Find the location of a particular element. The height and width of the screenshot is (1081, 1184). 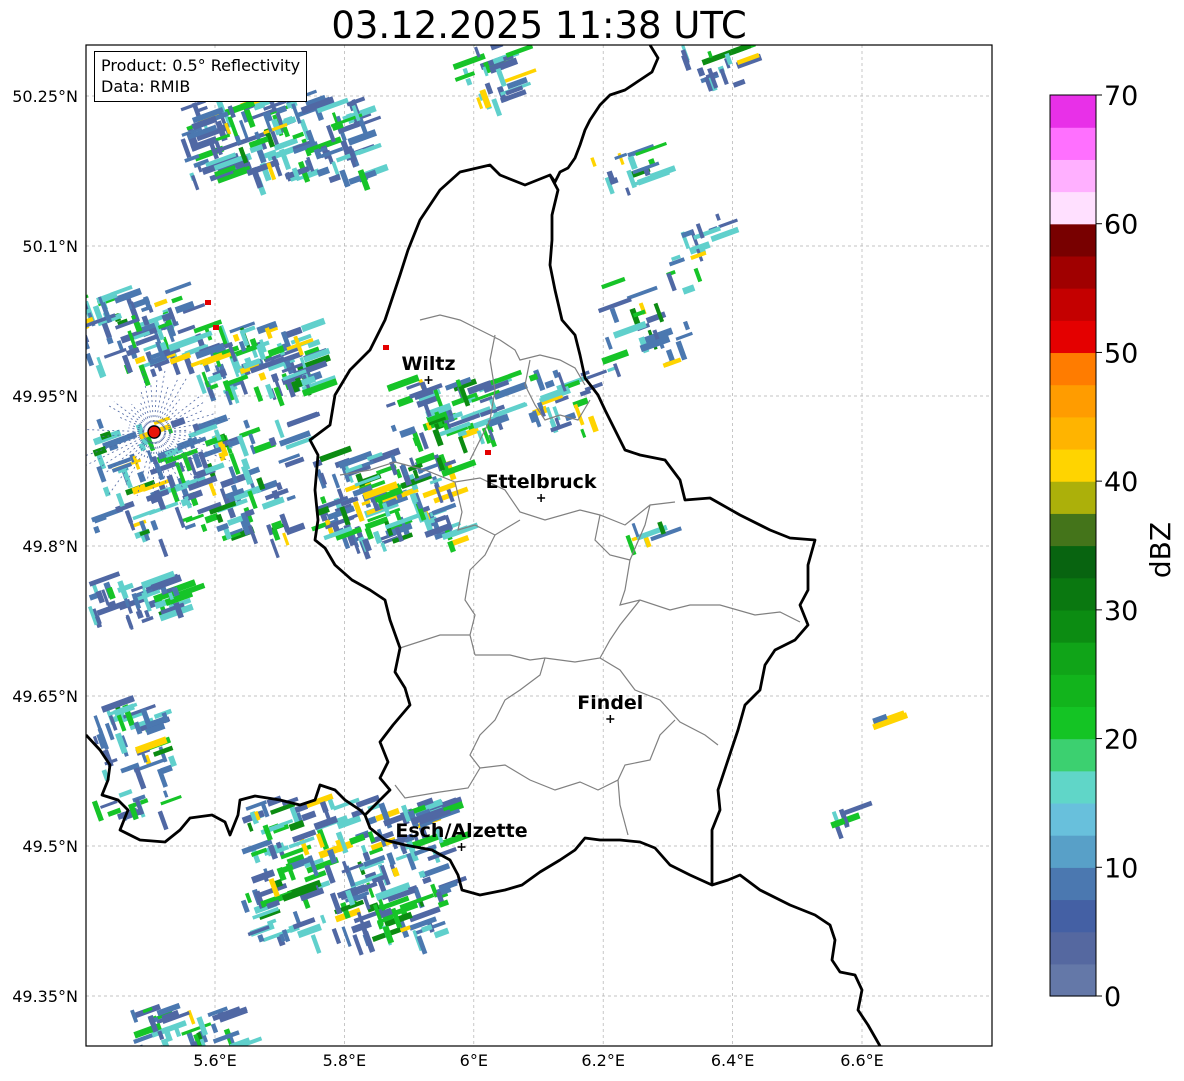

data-source-label: Data: RMIB is located at coordinates (146, 86).